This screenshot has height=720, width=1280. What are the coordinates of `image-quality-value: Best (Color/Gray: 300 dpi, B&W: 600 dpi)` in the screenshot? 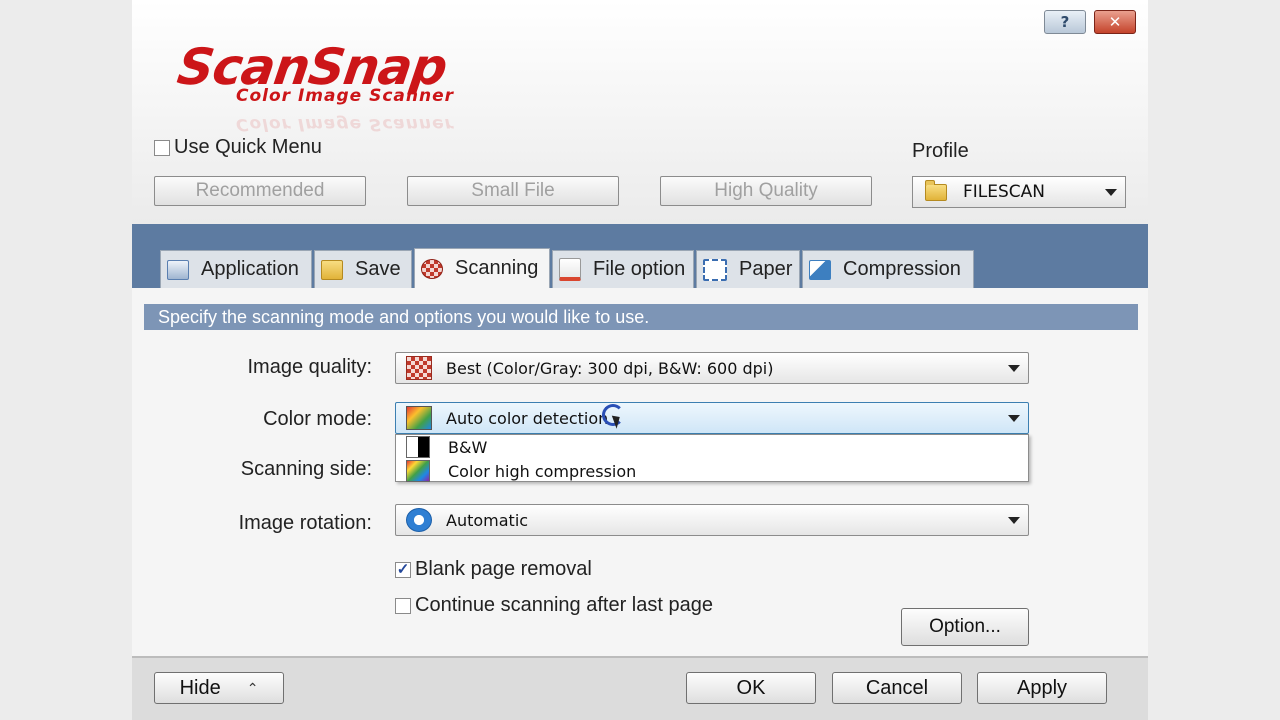 It's located at (610, 368).